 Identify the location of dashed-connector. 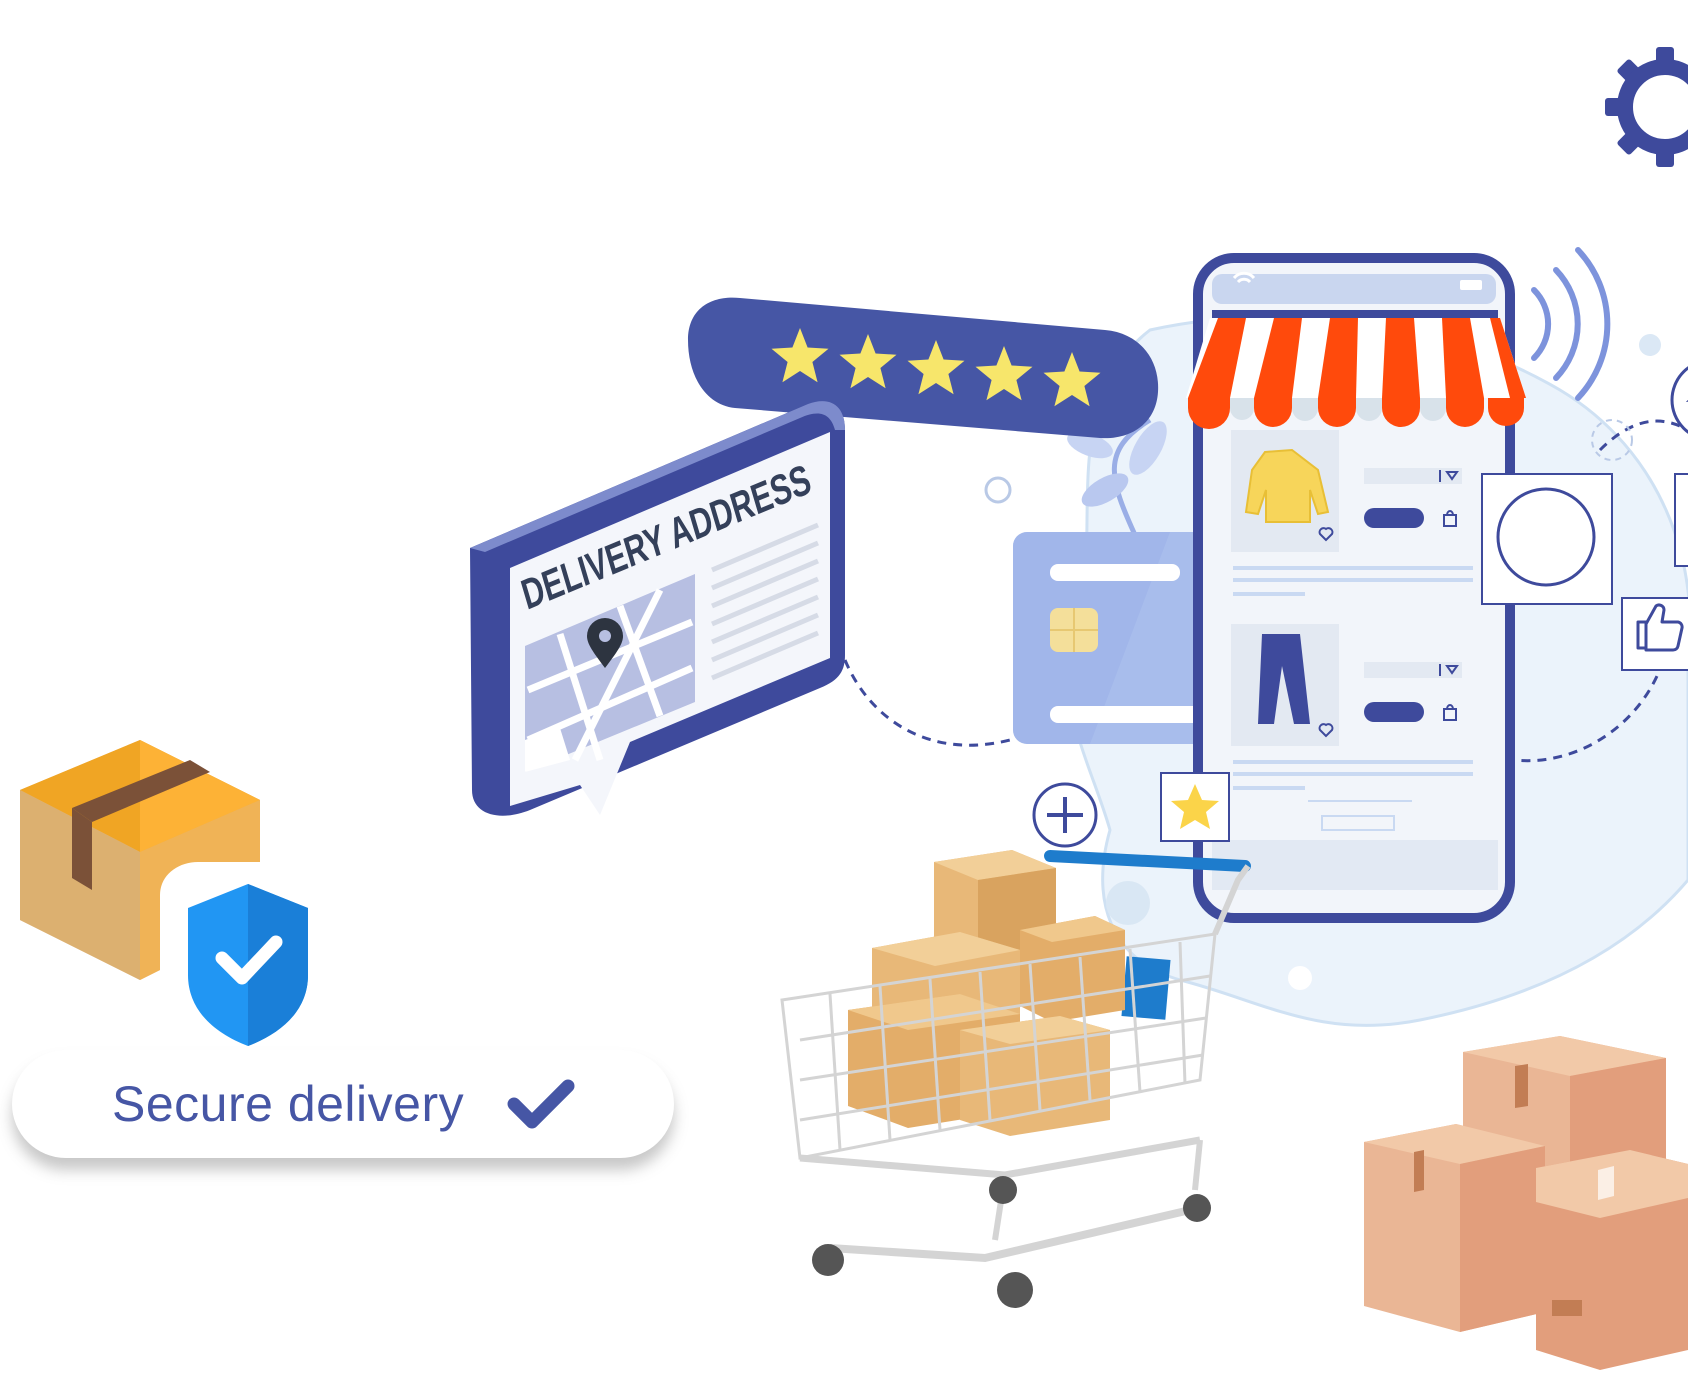
(927, 703).